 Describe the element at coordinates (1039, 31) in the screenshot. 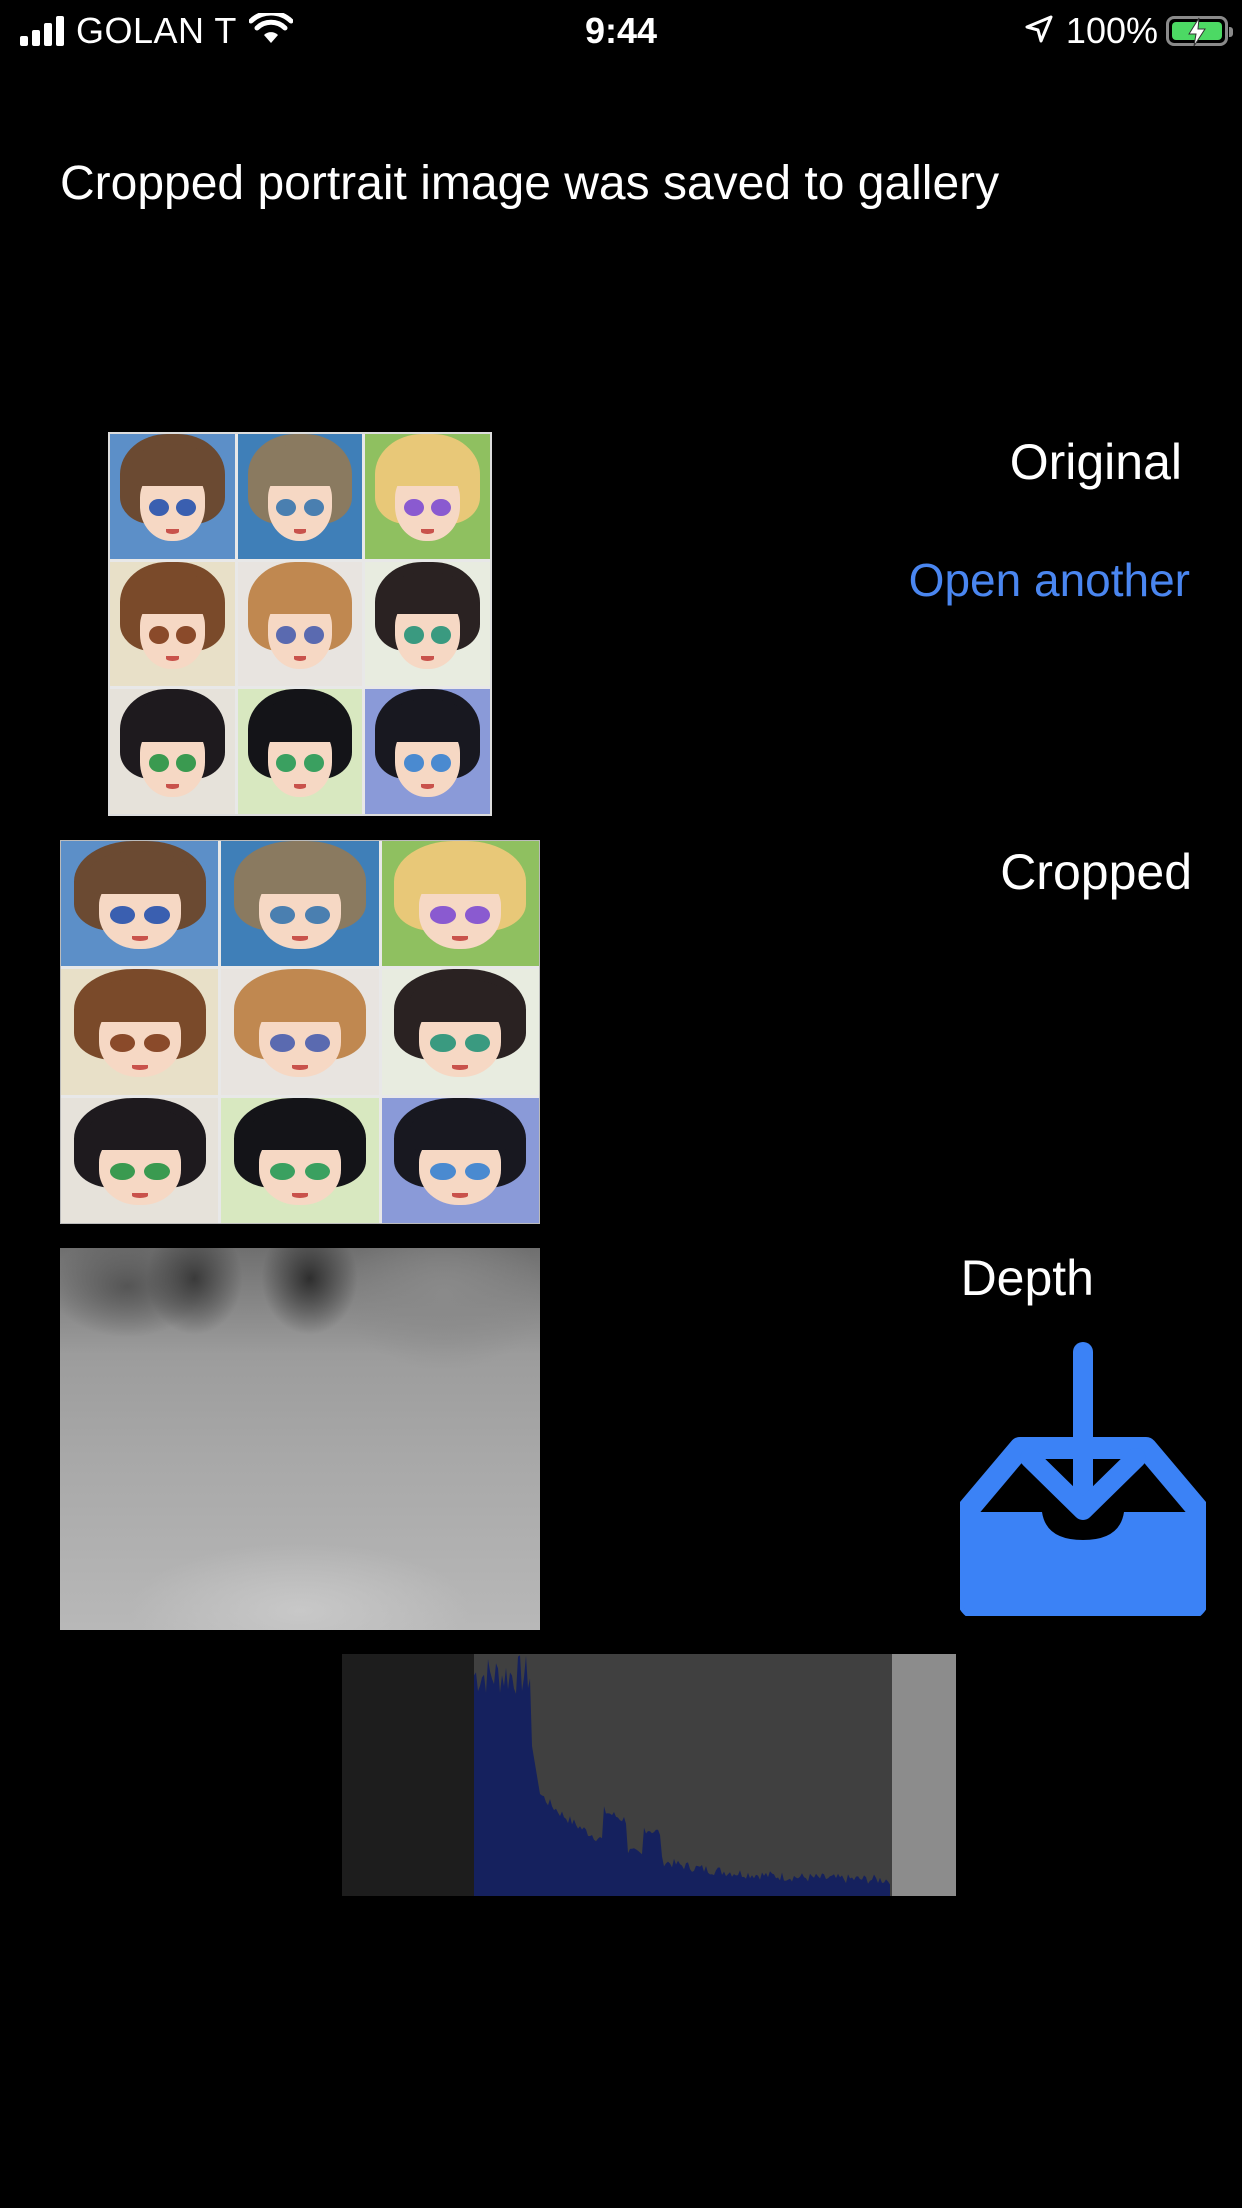

I see `location-arrow-icon` at that location.